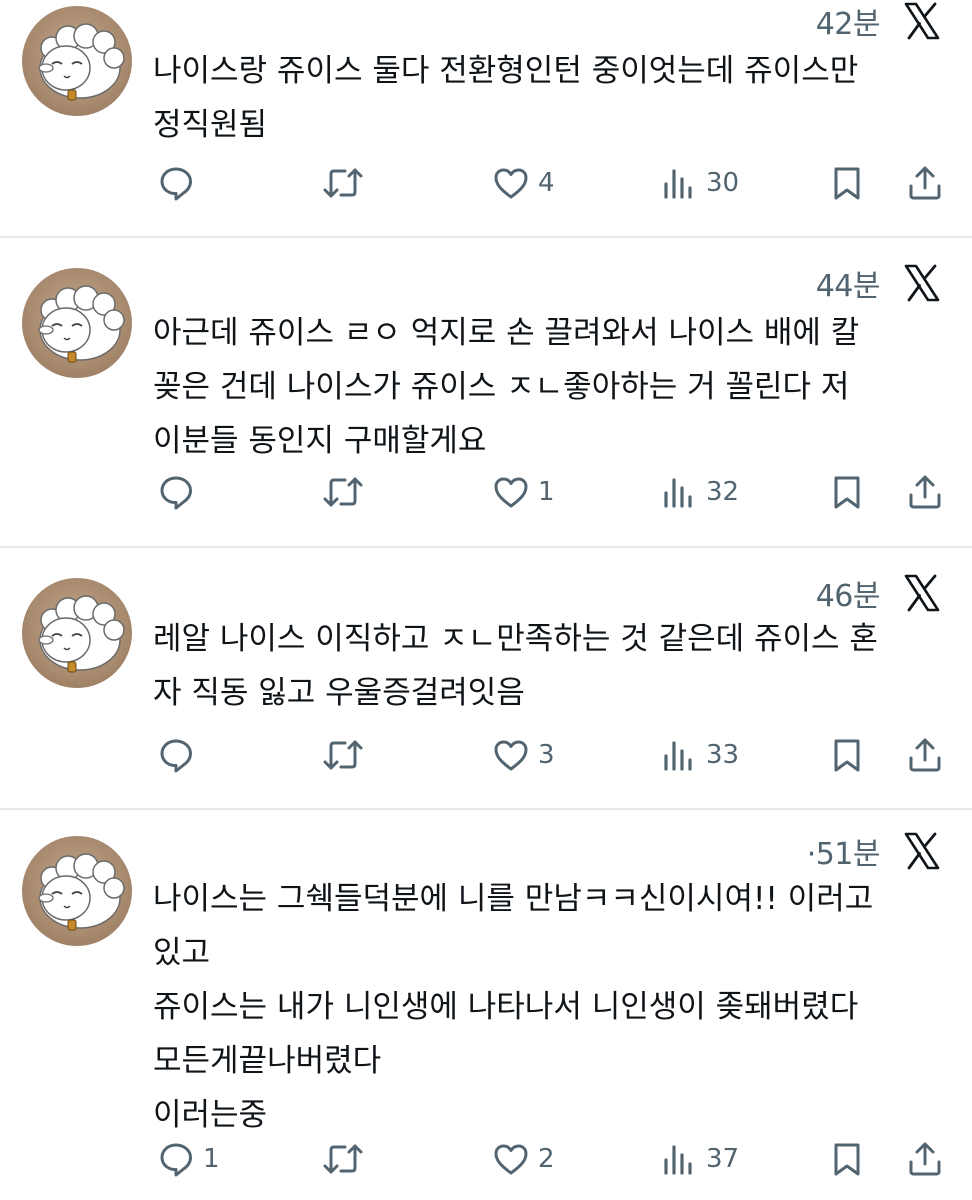 The height and width of the screenshot is (1200, 972). What do you see at coordinates (848, 21) in the screenshot?
I see `timestamp: 42분` at bounding box center [848, 21].